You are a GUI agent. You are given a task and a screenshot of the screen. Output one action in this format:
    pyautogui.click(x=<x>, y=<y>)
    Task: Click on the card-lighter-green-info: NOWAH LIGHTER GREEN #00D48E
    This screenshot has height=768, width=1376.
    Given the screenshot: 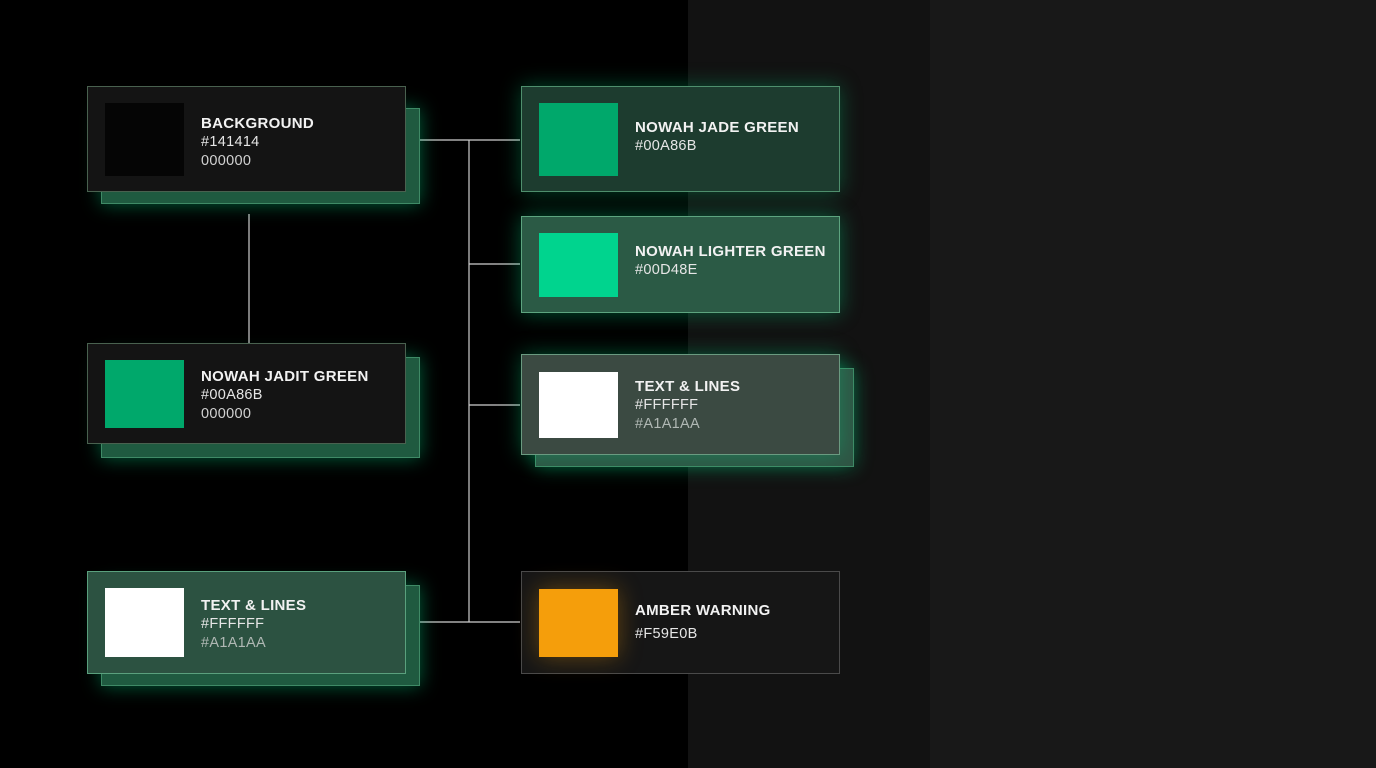 What is the action you would take?
    pyautogui.click(x=733, y=261)
    